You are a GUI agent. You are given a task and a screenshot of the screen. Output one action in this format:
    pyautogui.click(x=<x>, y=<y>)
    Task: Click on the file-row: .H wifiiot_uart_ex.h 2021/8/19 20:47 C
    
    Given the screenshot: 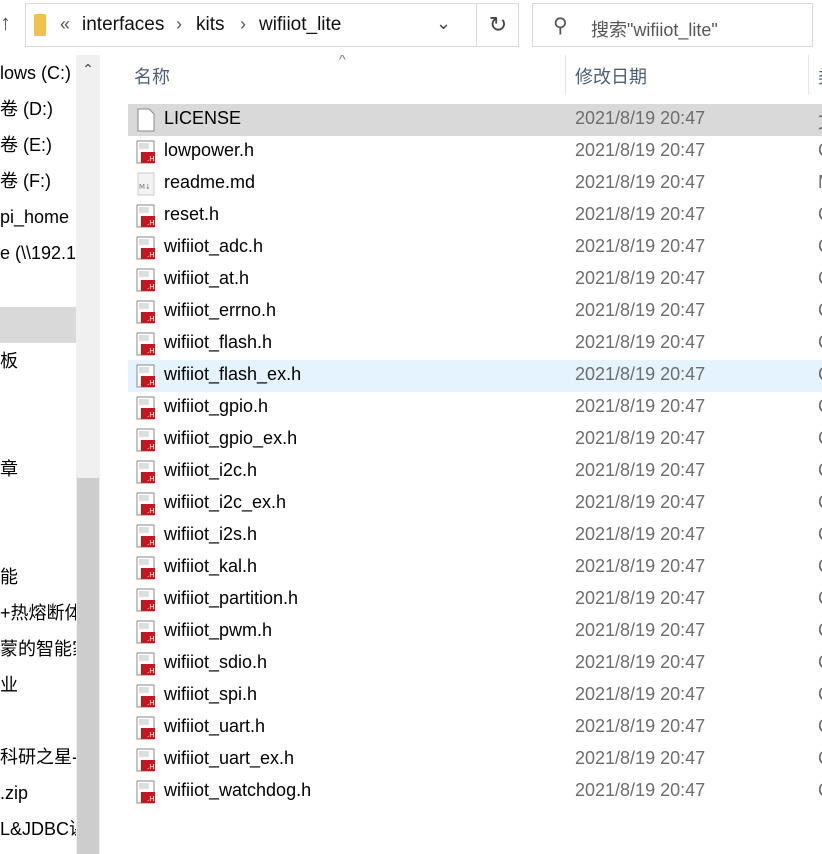 What is the action you would take?
    pyautogui.click(x=475, y=760)
    